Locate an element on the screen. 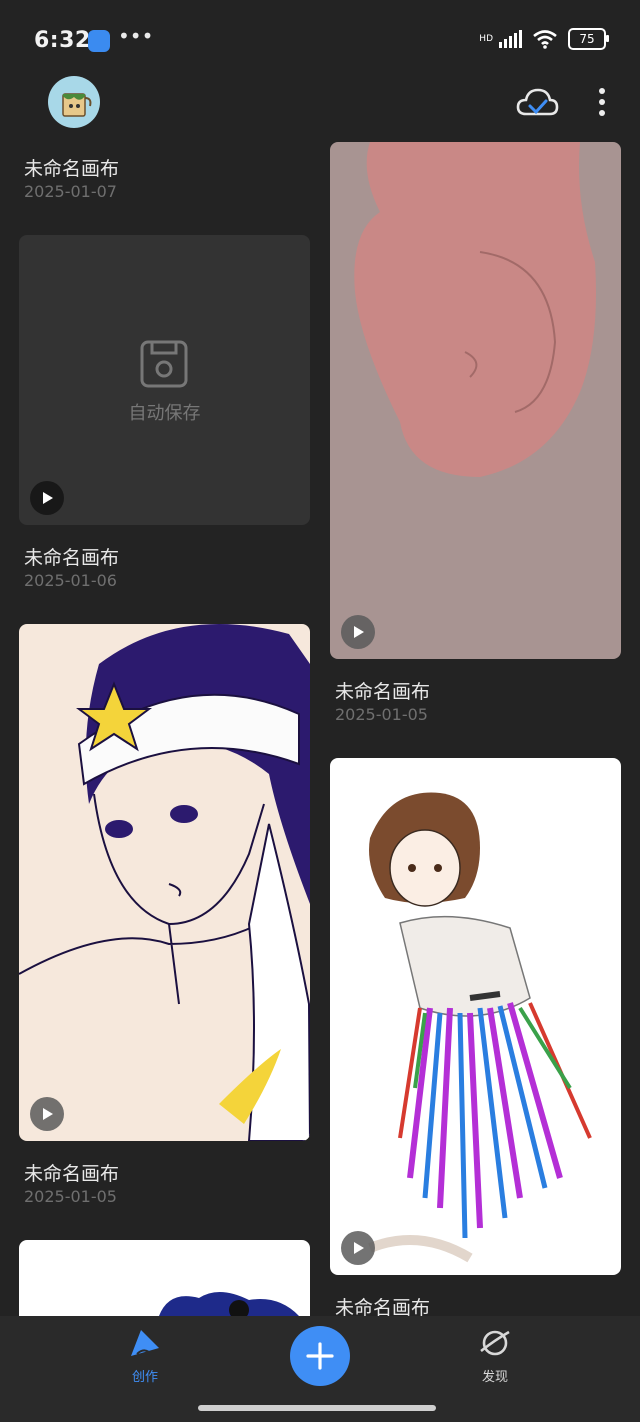 The image size is (640, 1422). home-indicator is located at coordinates (317, 1408).